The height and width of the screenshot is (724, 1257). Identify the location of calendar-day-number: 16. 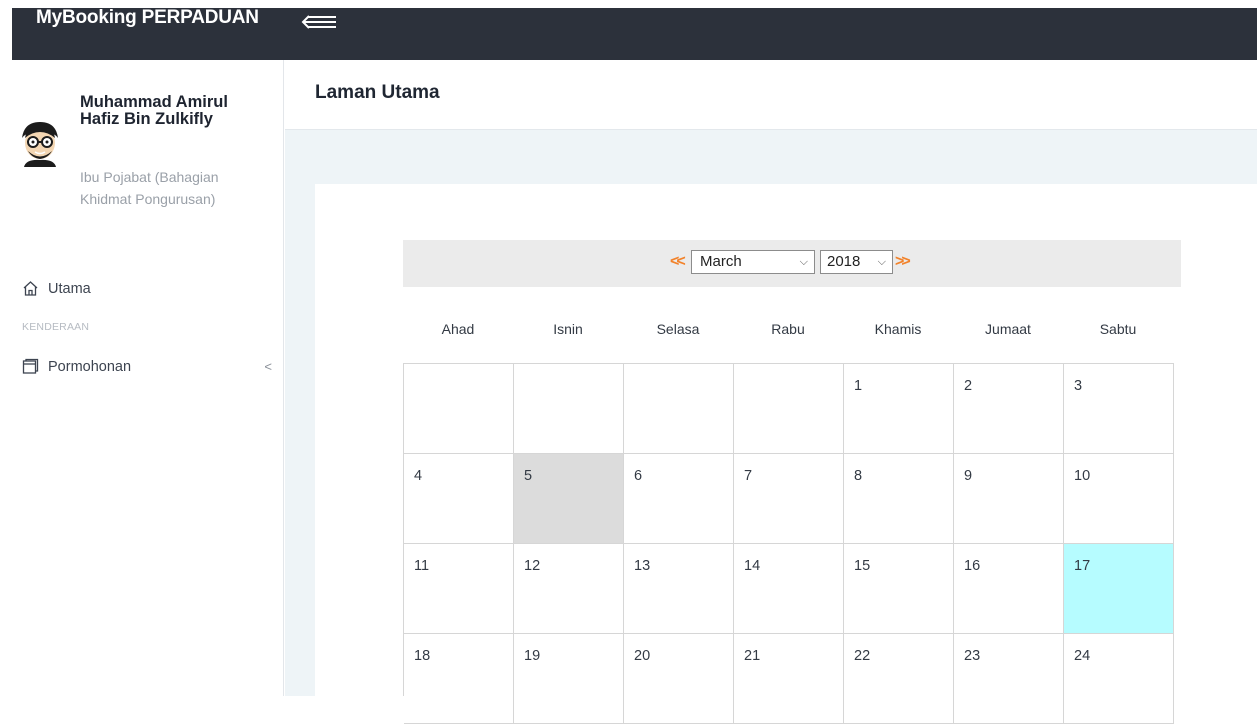
(972, 566).